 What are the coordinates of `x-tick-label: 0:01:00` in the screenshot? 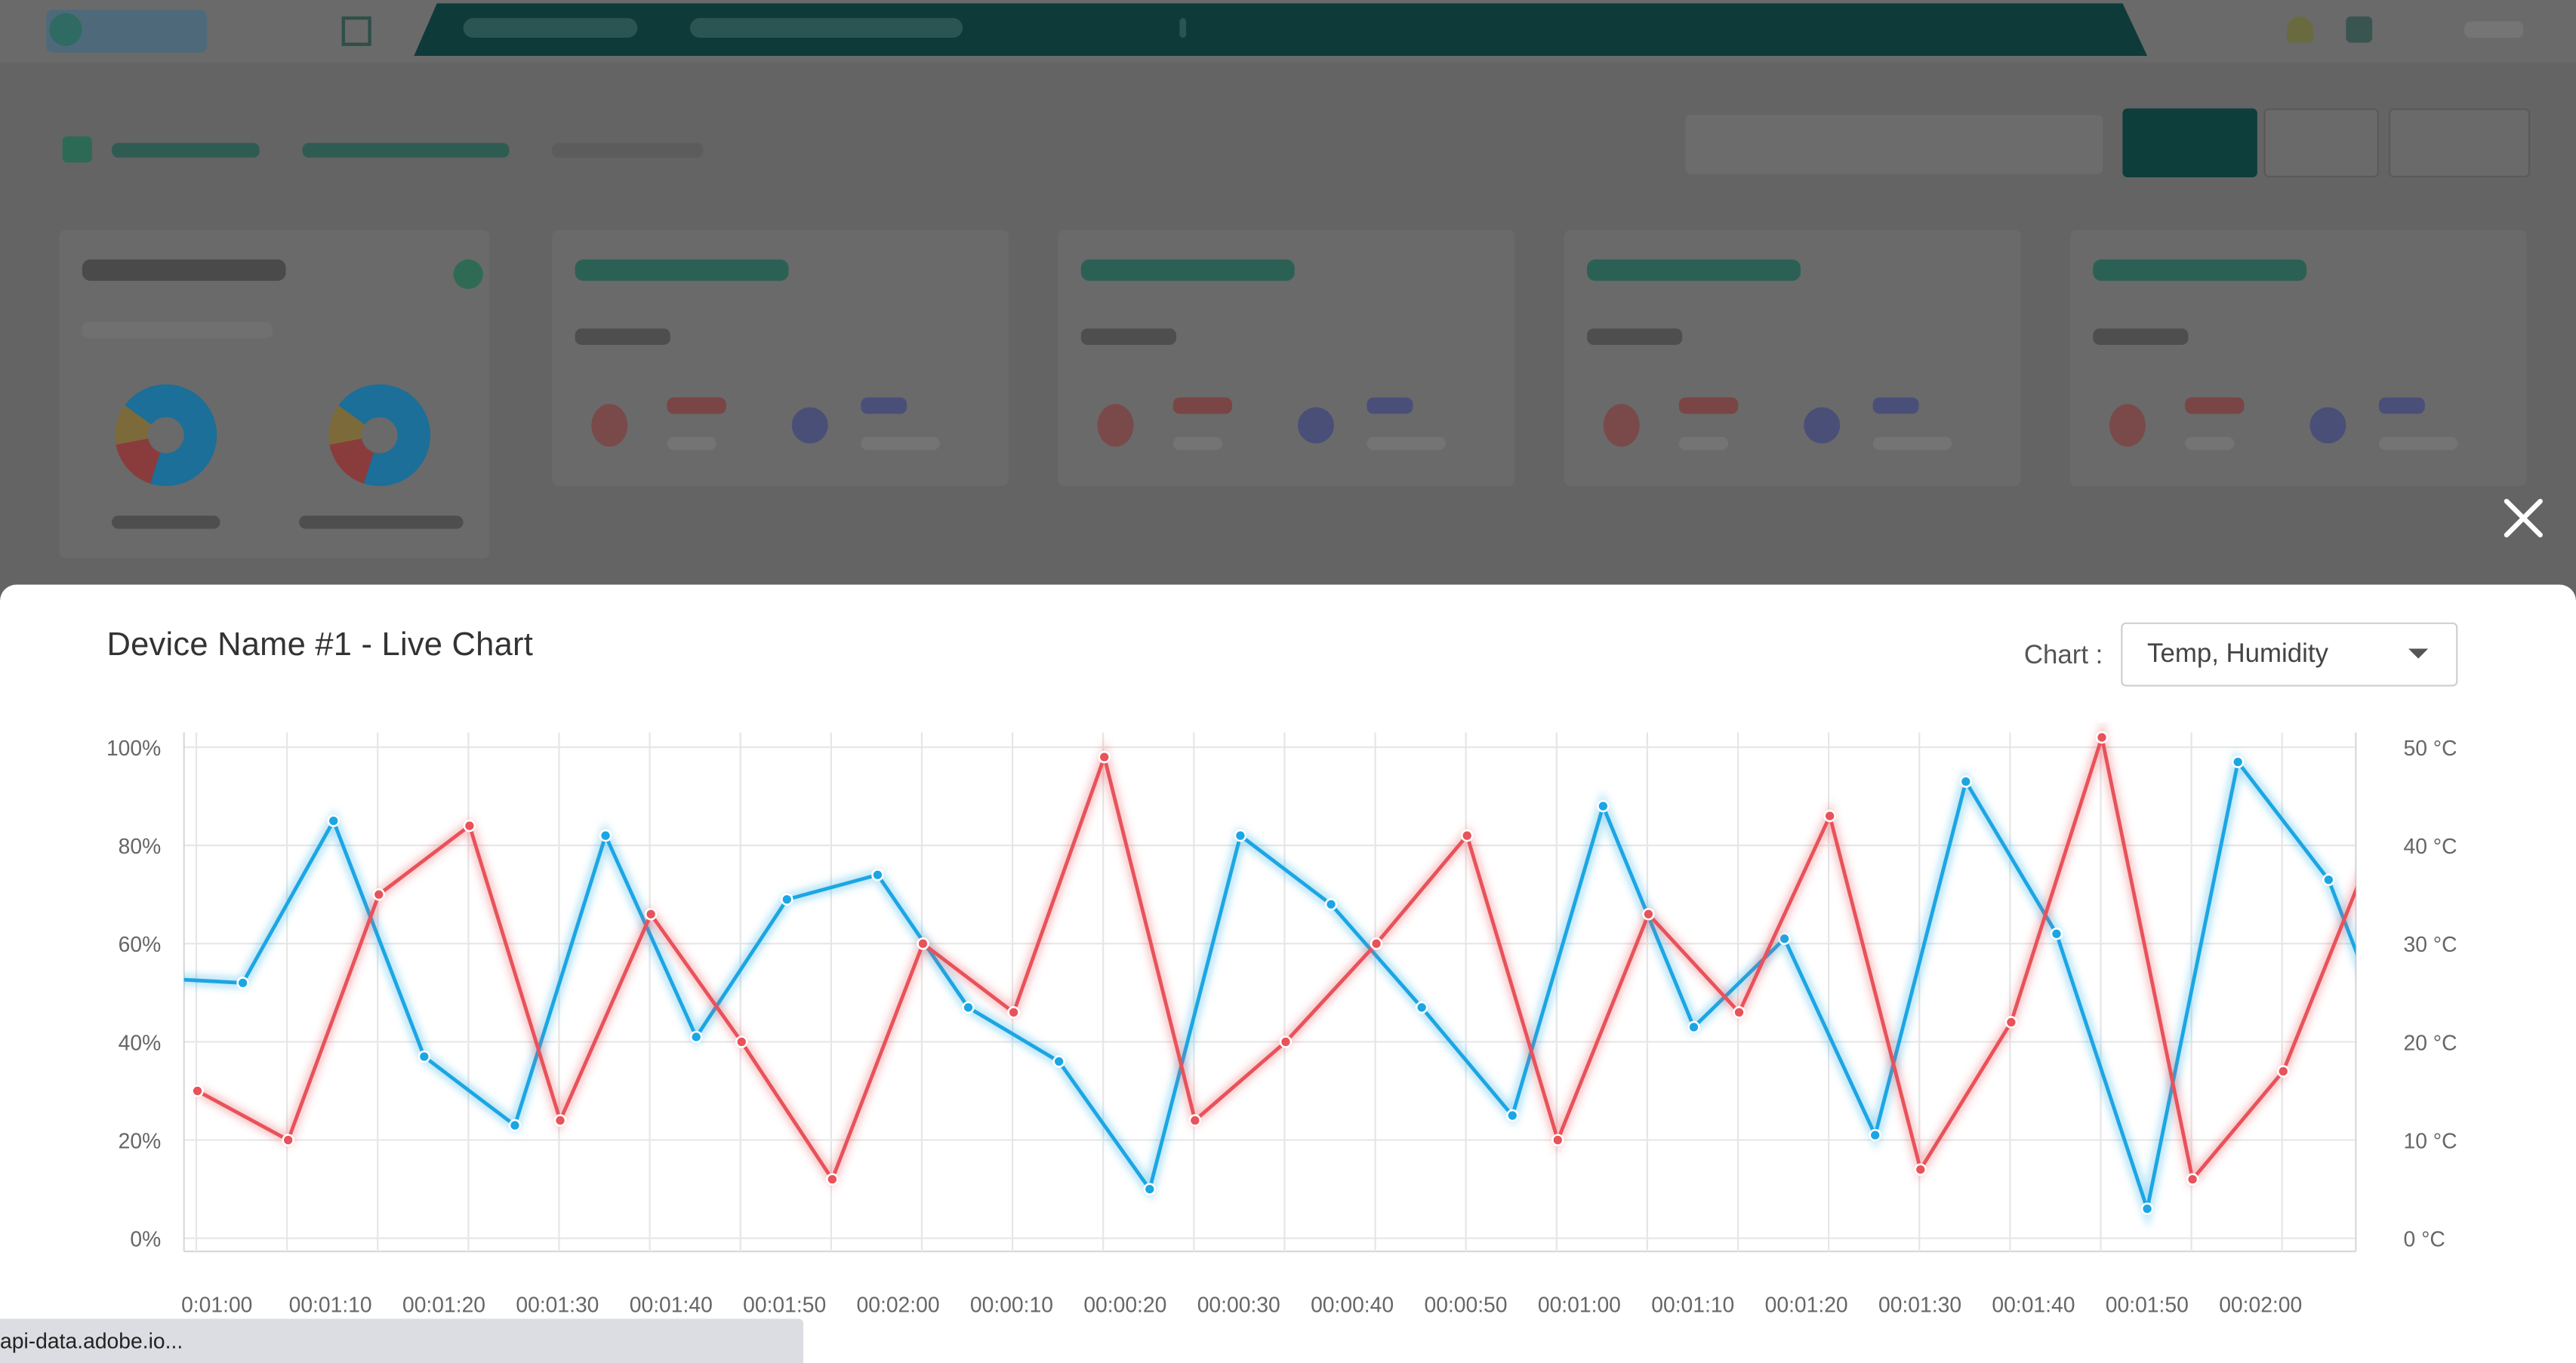 It's located at (217, 1305).